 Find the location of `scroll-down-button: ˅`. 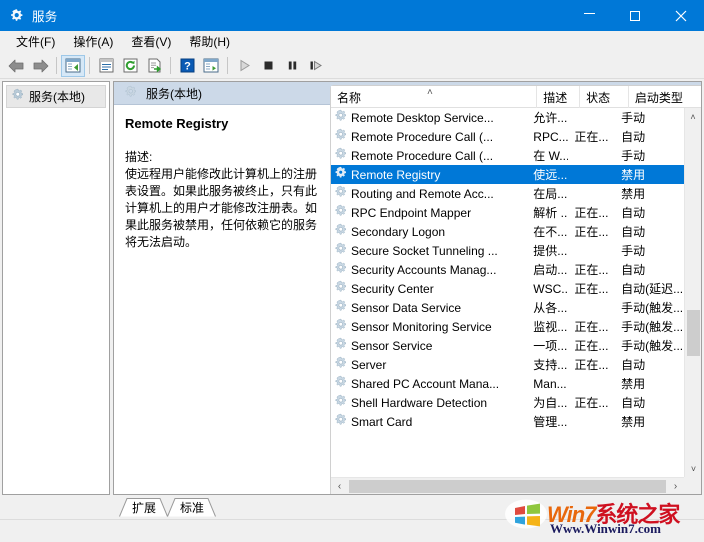

scroll-down-button: ˅ is located at coordinates (693, 468).